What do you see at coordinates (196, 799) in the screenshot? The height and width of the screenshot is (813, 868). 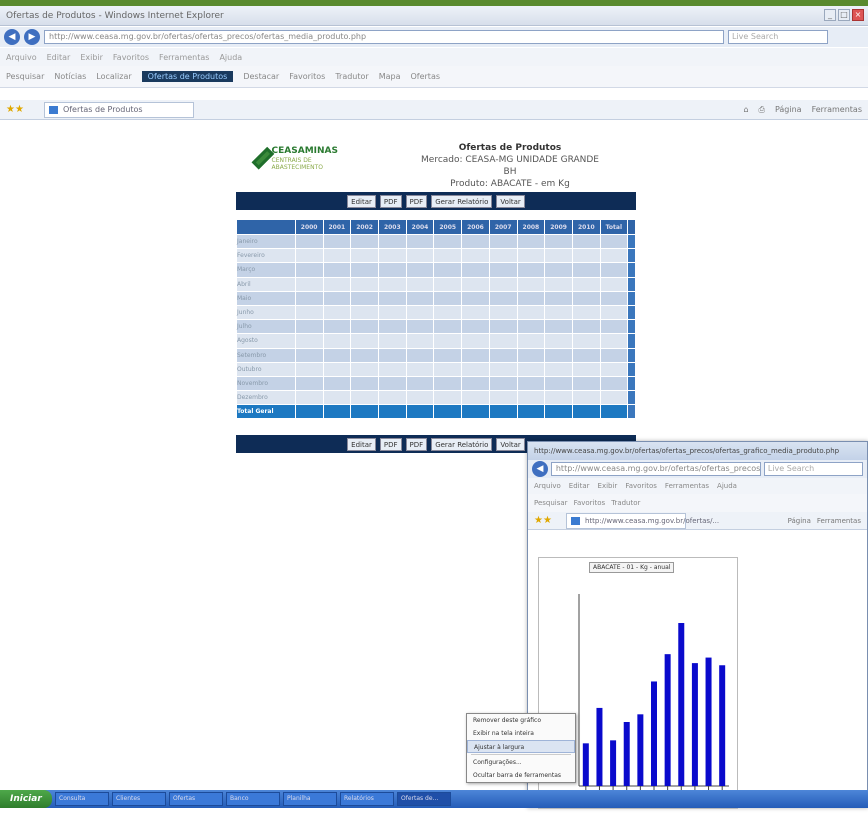 I see `taskbar-item: Ofertas` at bounding box center [196, 799].